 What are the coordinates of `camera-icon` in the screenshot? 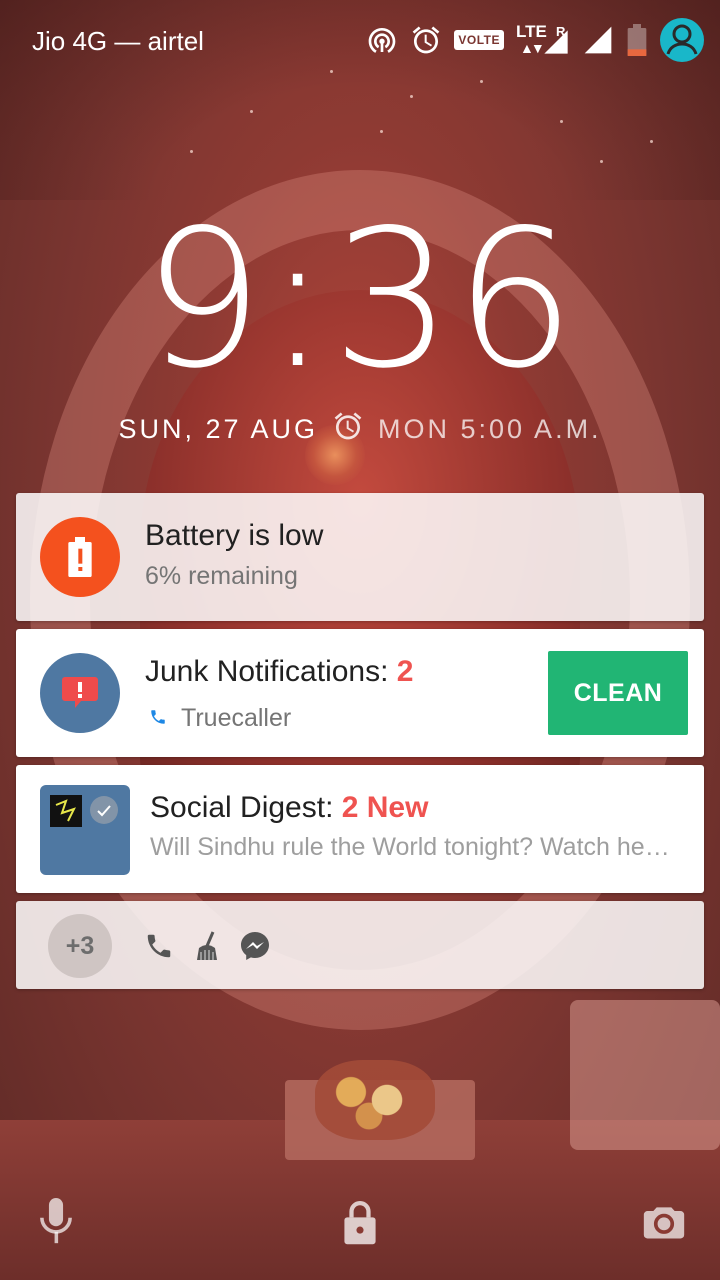 It's located at (664, 1222).